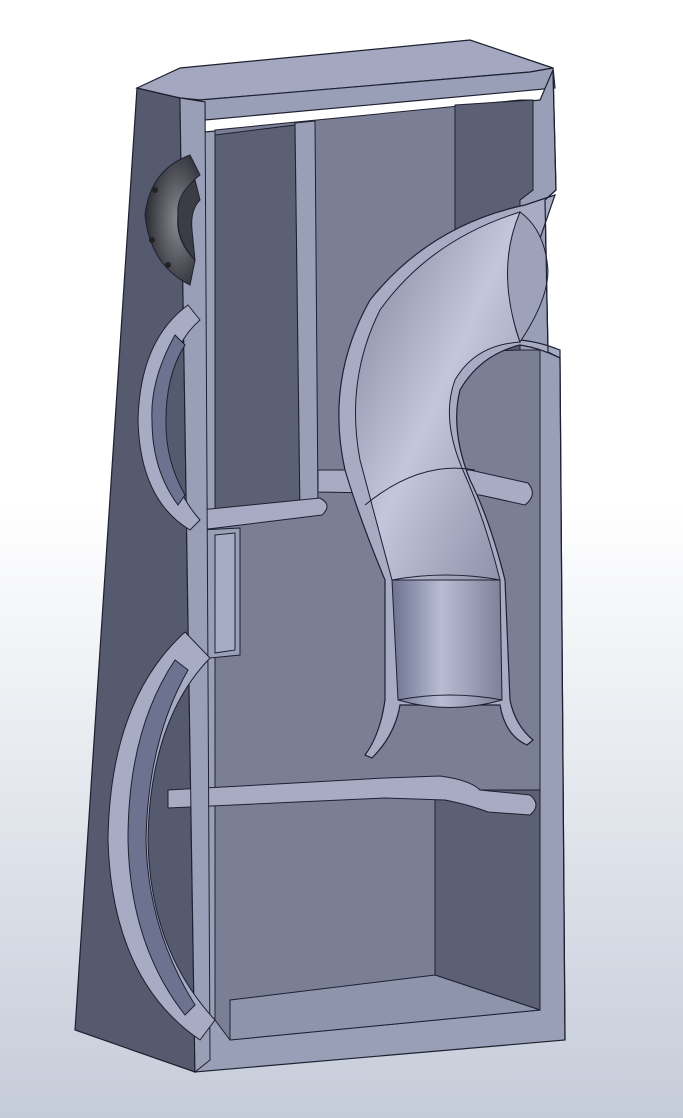 The width and height of the screenshot is (683, 1118). Describe the element at coordinates (257, 322) in the screenshot. I see `upper-chamber-left-wall` at that location.